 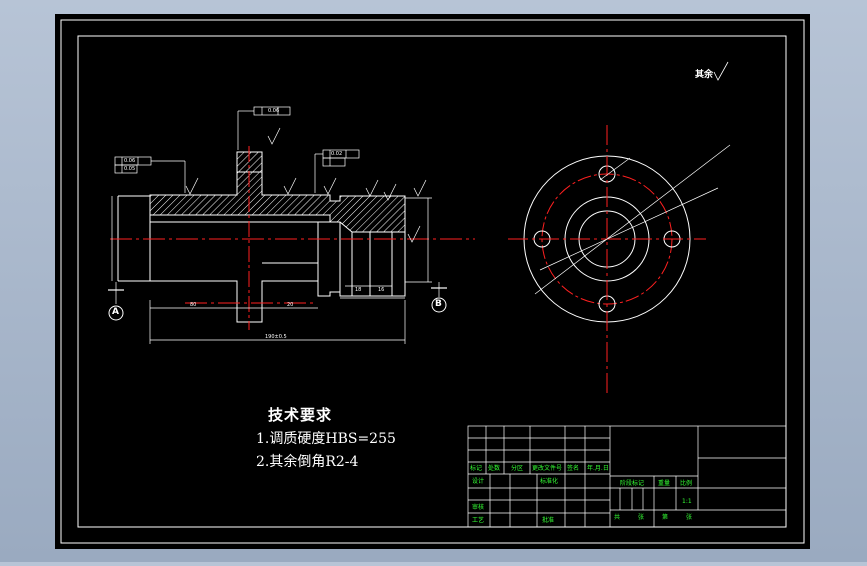 I want to click on dim-a-label: 80, so click(x=193, y=305).